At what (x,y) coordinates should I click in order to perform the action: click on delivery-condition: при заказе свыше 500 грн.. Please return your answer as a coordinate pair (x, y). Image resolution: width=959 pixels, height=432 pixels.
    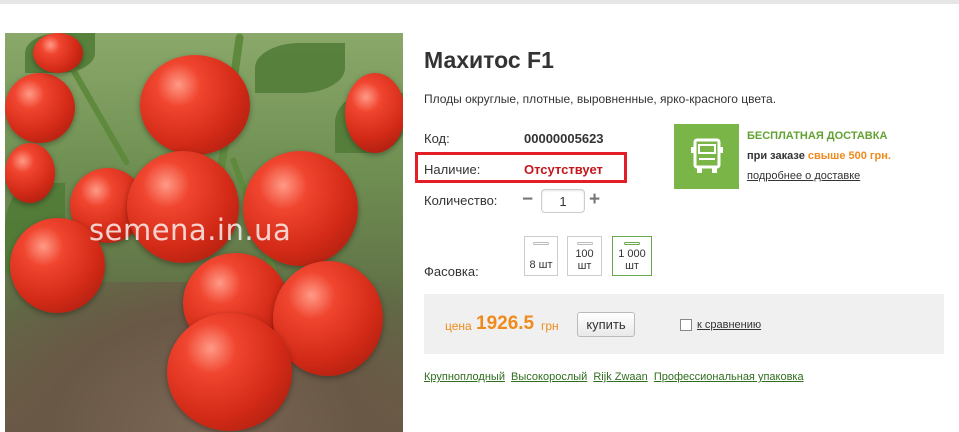
    Looking at the image, I should click on (819, 156).